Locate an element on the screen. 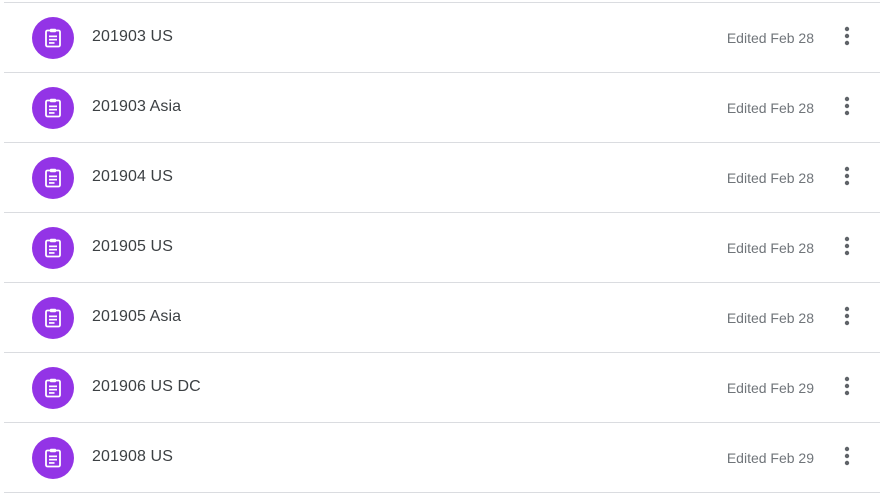 Image resolution: width=881 pixels, height=494 pixels. item-title: 201903 Asia is located at coordinates (137, 106).